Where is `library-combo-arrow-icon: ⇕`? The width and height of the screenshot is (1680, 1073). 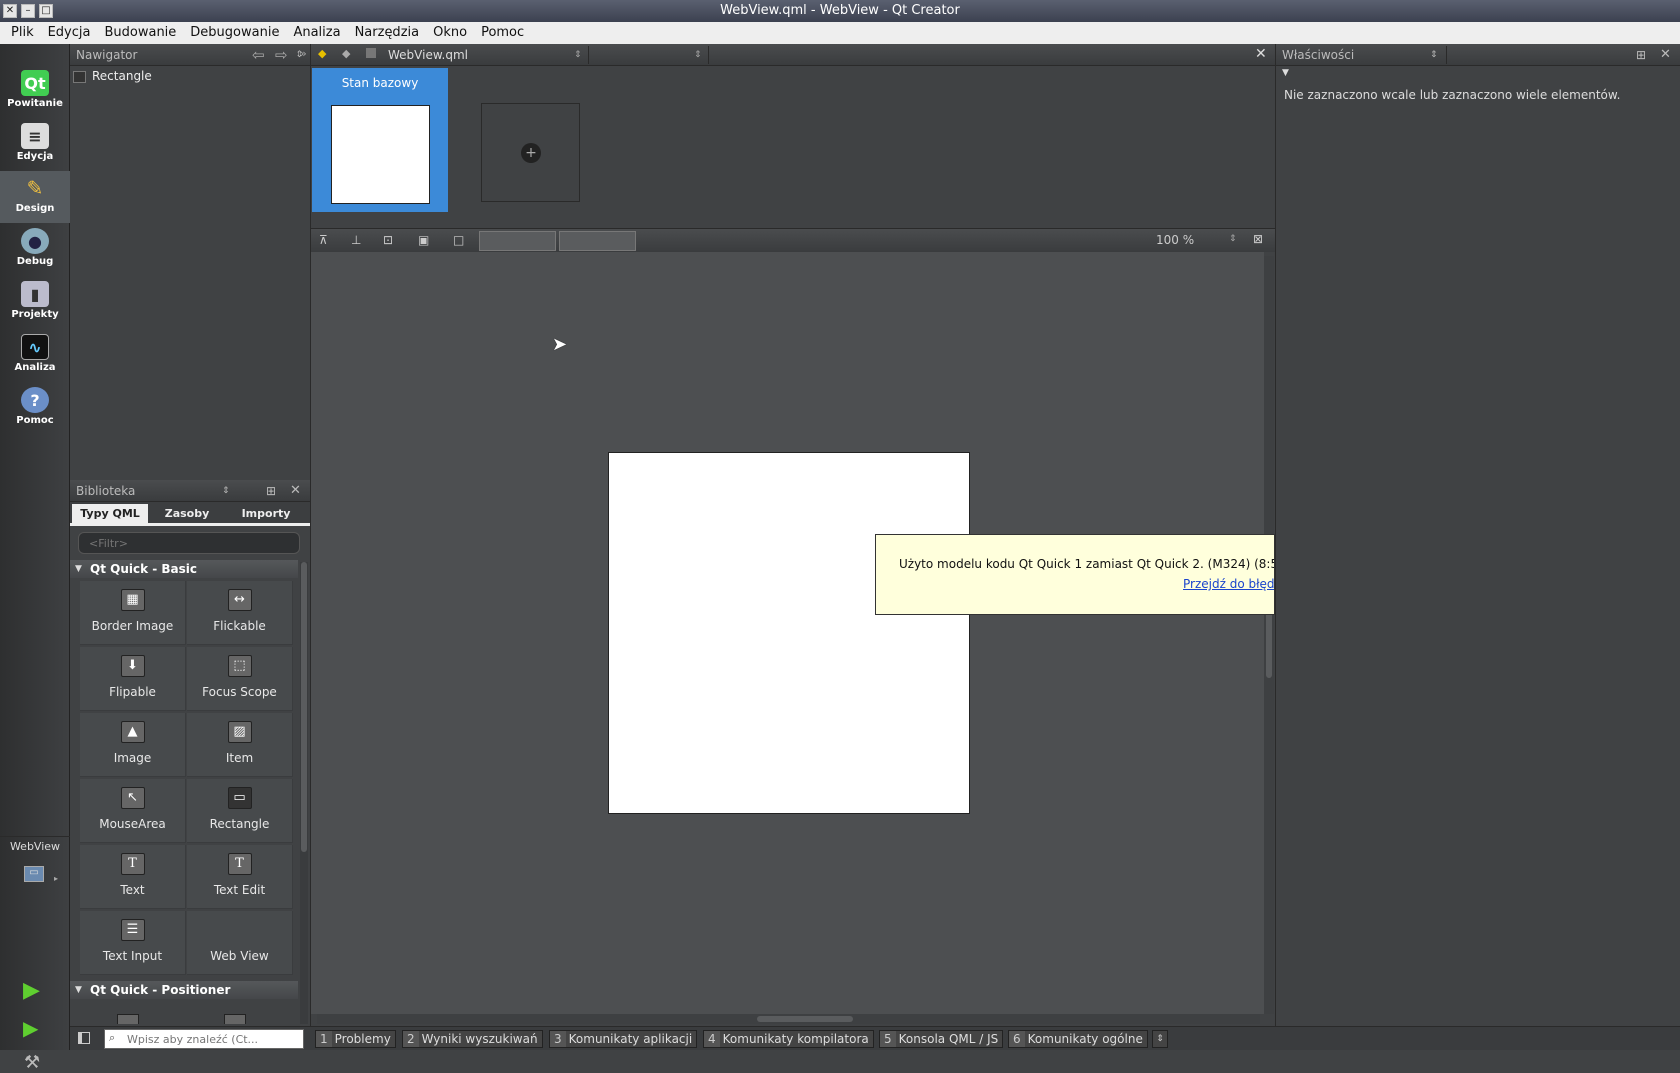 library-combo-arrow-icon: ⇕ is located at coordinates (226, 491).